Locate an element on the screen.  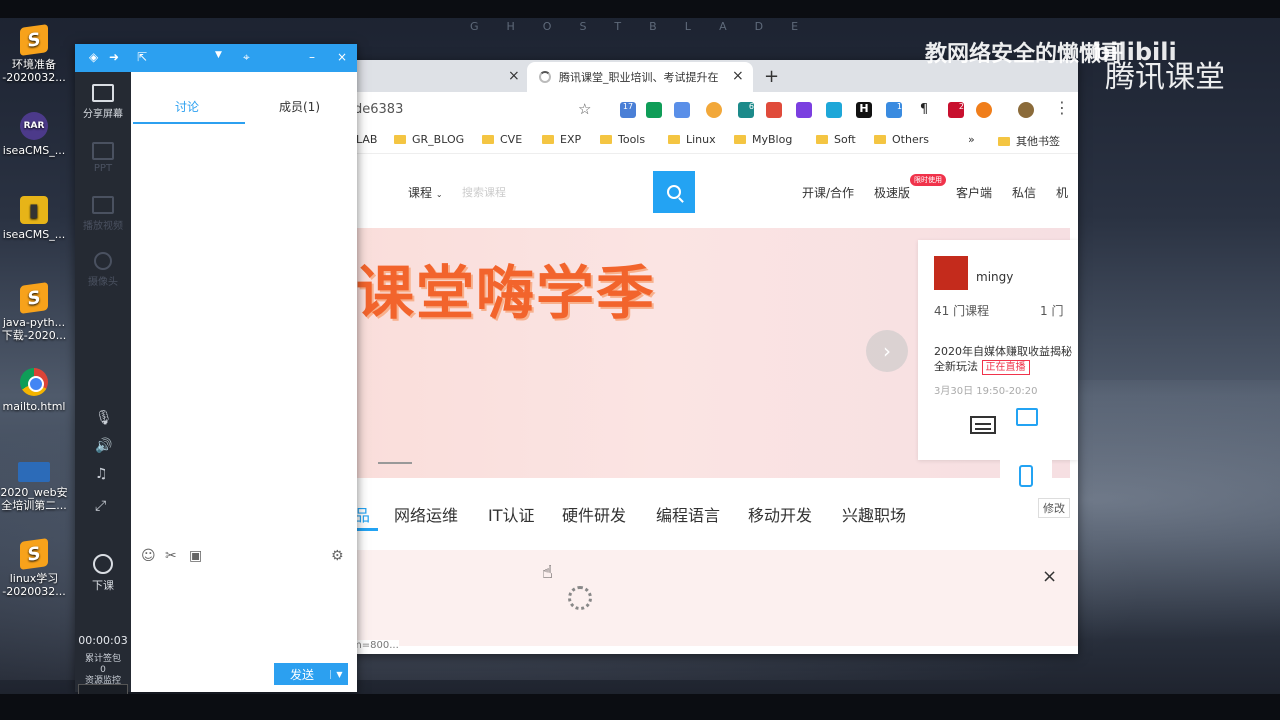
speaker-icon: 🔊 is located at coordinates (103, 446).